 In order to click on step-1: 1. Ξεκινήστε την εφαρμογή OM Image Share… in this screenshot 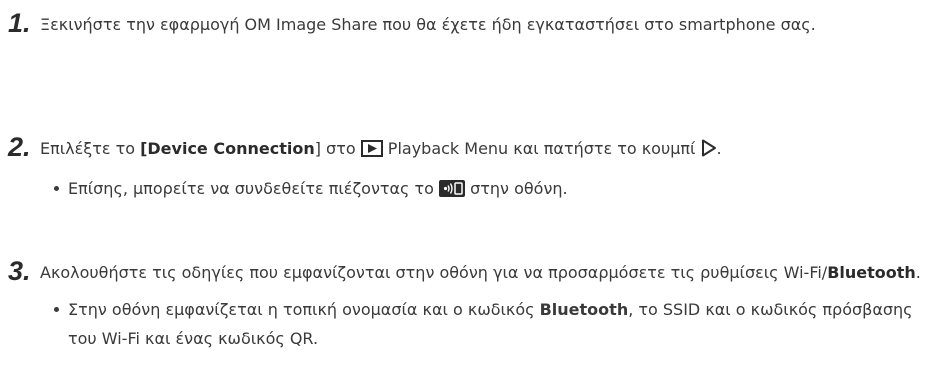, I will do `click(468, 24)`.